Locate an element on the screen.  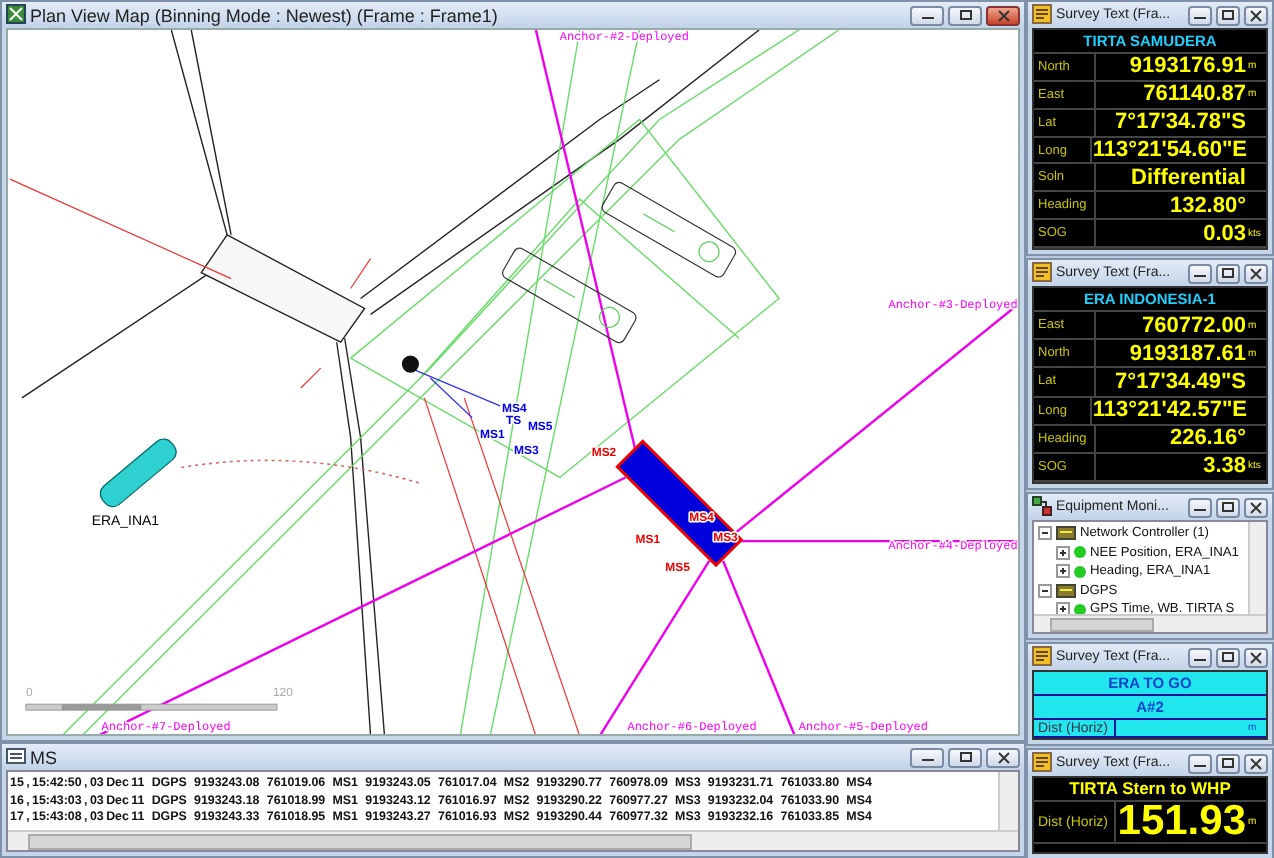
field-value: 113°21'42.57"E is located at coordinates (1170, 410).